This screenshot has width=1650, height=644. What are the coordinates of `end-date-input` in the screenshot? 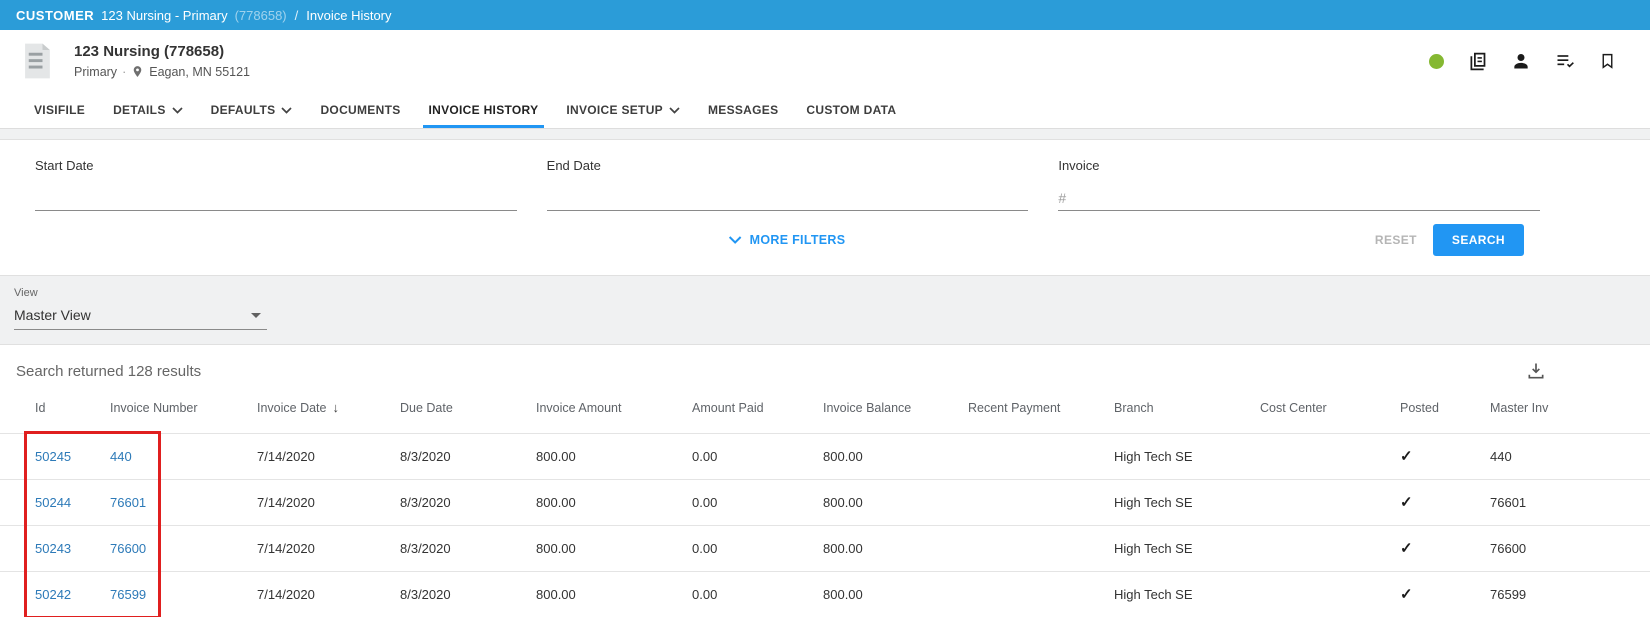 It's located at (787, 198).